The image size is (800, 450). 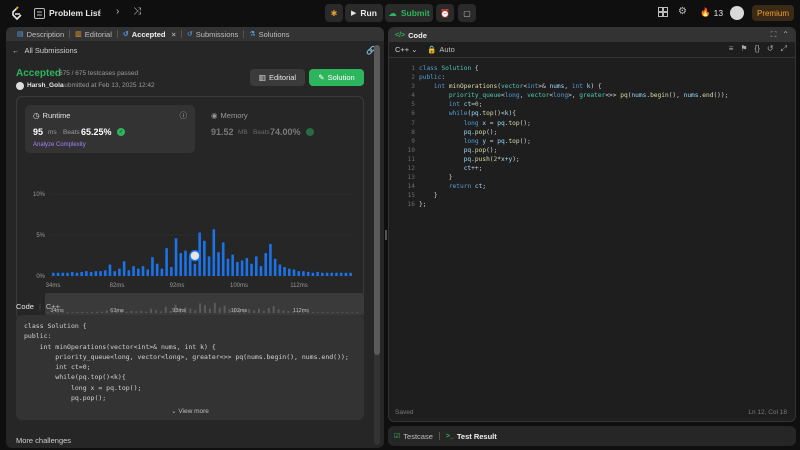 I want to click on bug-icon: ✱, so click(x=334, y=13).